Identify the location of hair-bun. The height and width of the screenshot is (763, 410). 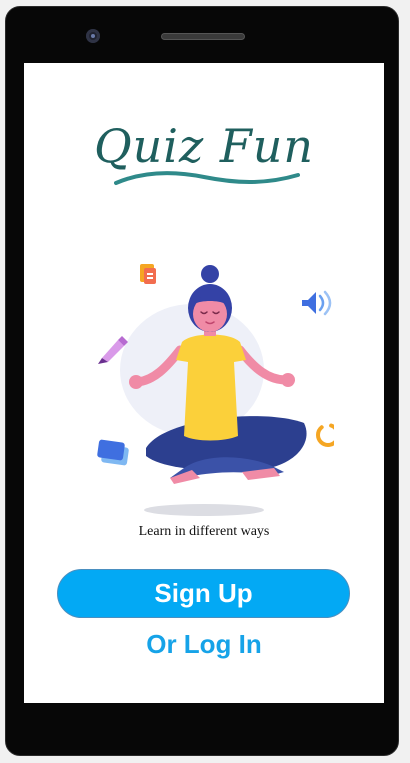
(210, 274).